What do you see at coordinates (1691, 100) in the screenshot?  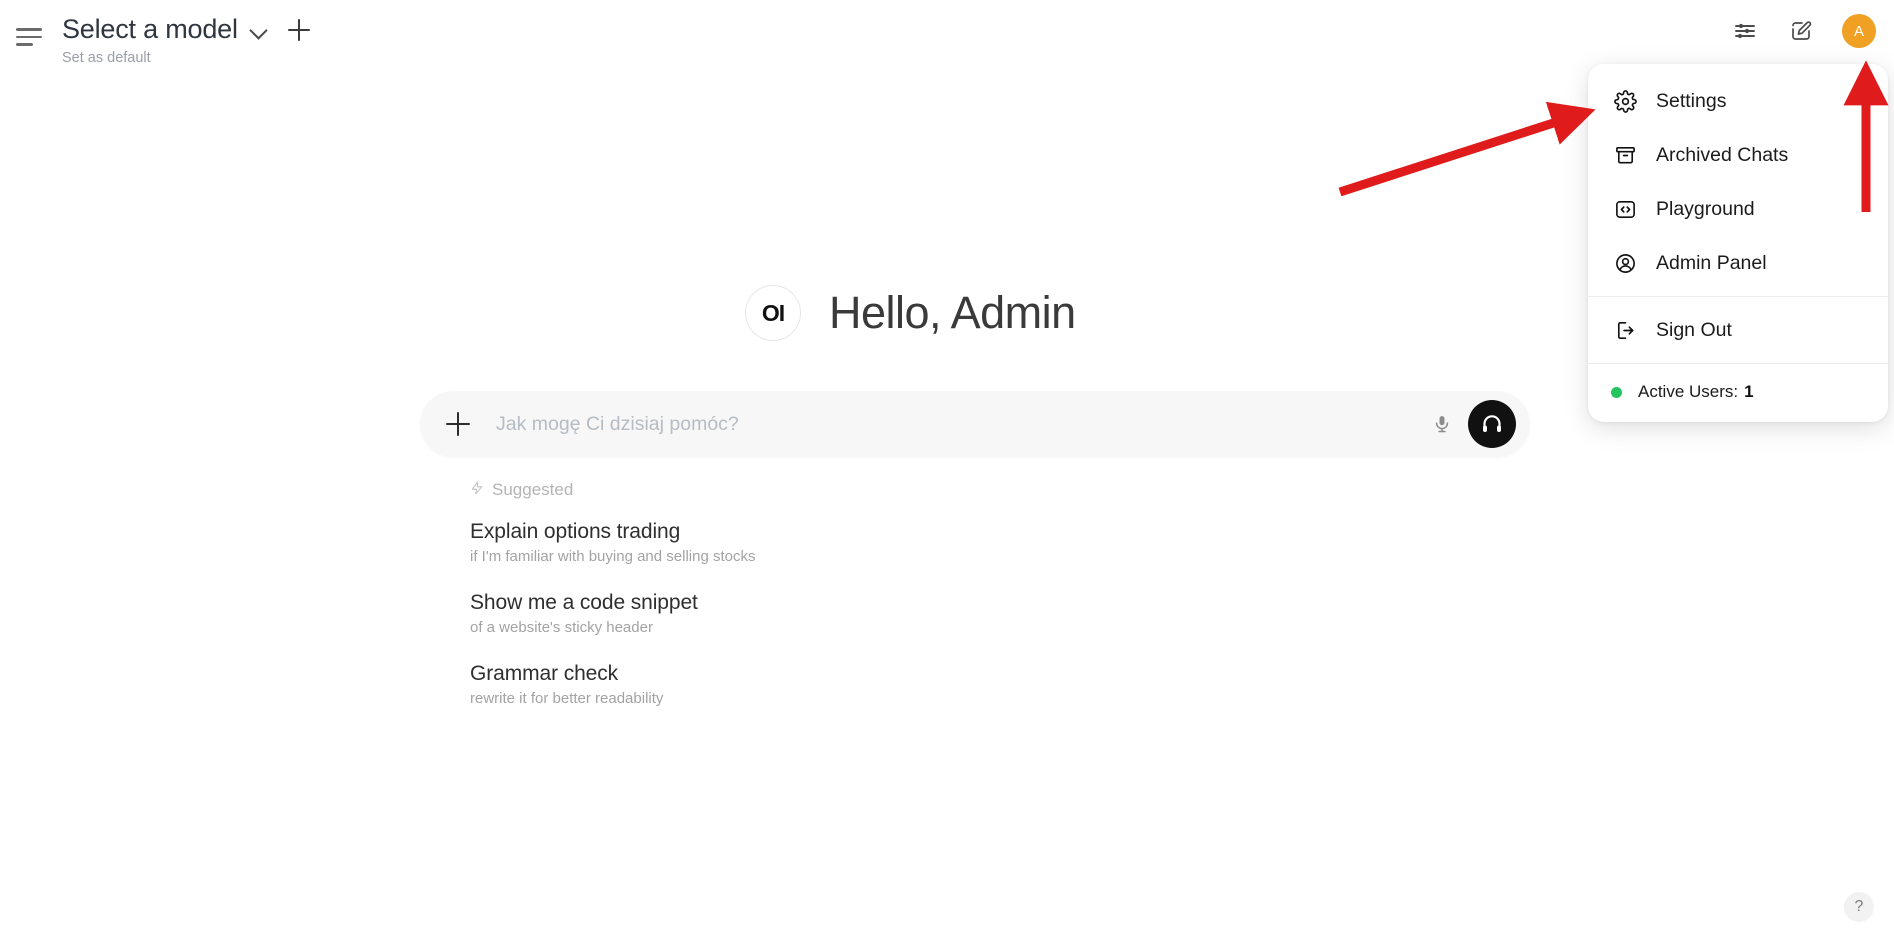 I see `menu-item-label: Settings` at bounding box center [1691, 100].